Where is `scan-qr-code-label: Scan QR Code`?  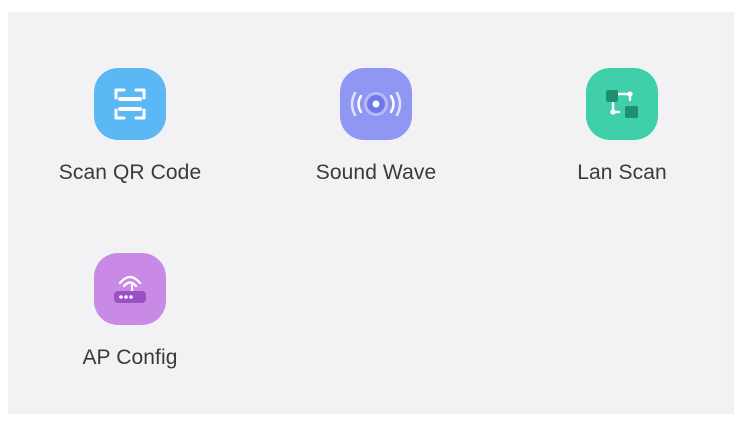 scan-qr-code-label: Scan QR Code is located at coordinates (130, 172).